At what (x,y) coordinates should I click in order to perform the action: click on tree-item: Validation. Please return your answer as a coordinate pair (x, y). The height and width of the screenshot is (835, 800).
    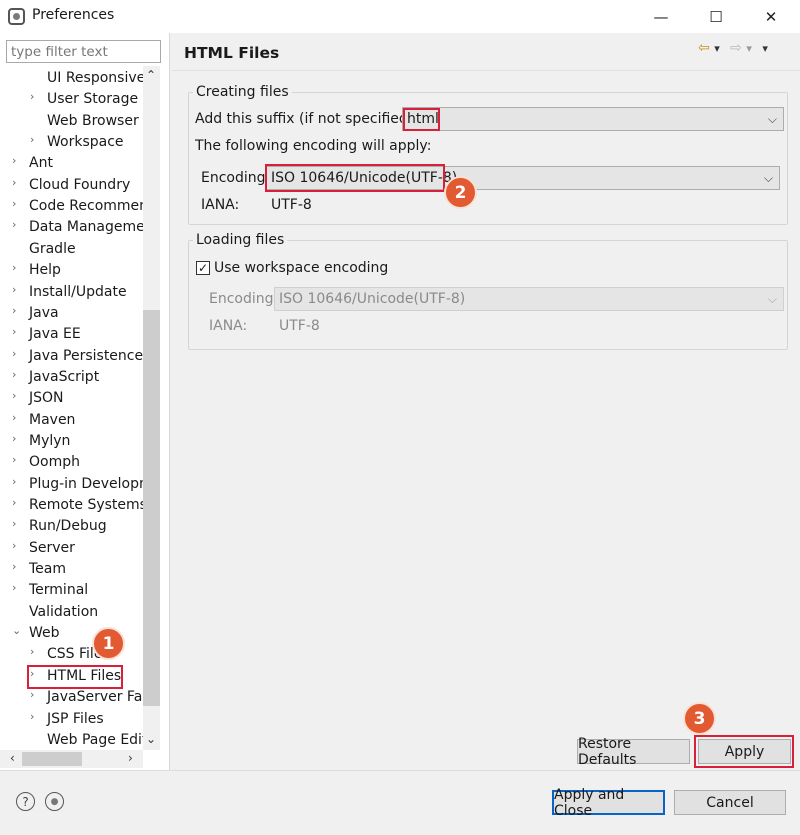
    Looking at the image, I should click on (63, 612).